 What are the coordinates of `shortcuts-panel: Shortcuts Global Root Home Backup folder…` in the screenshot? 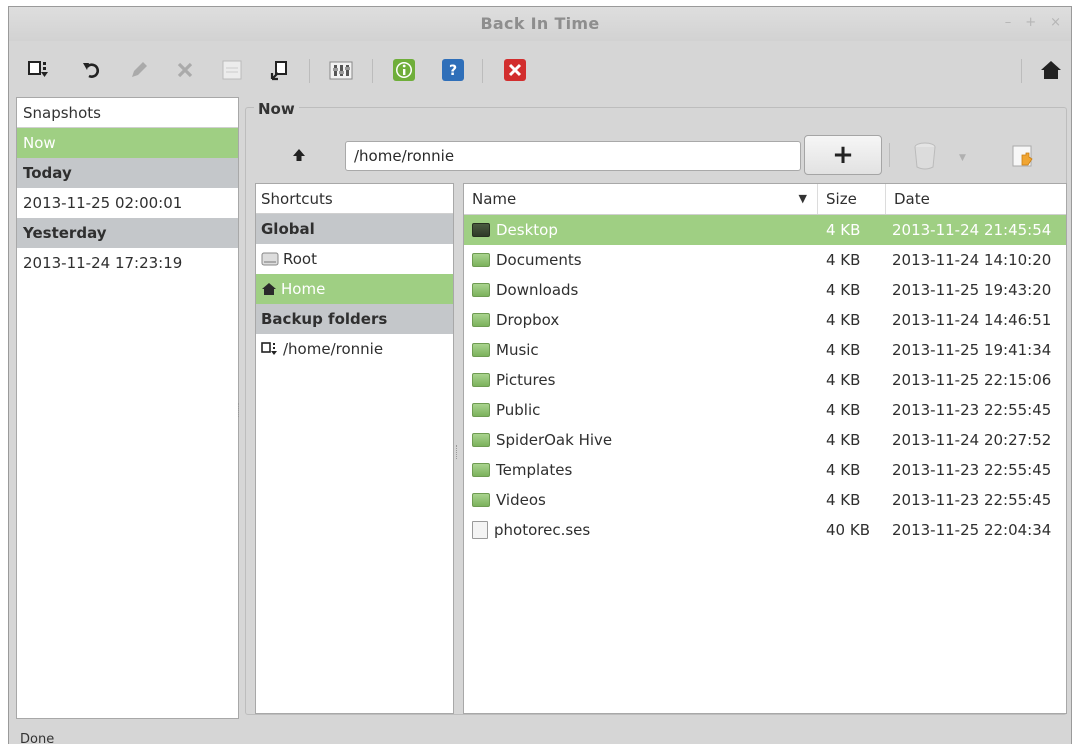 It's located at (354, 448).